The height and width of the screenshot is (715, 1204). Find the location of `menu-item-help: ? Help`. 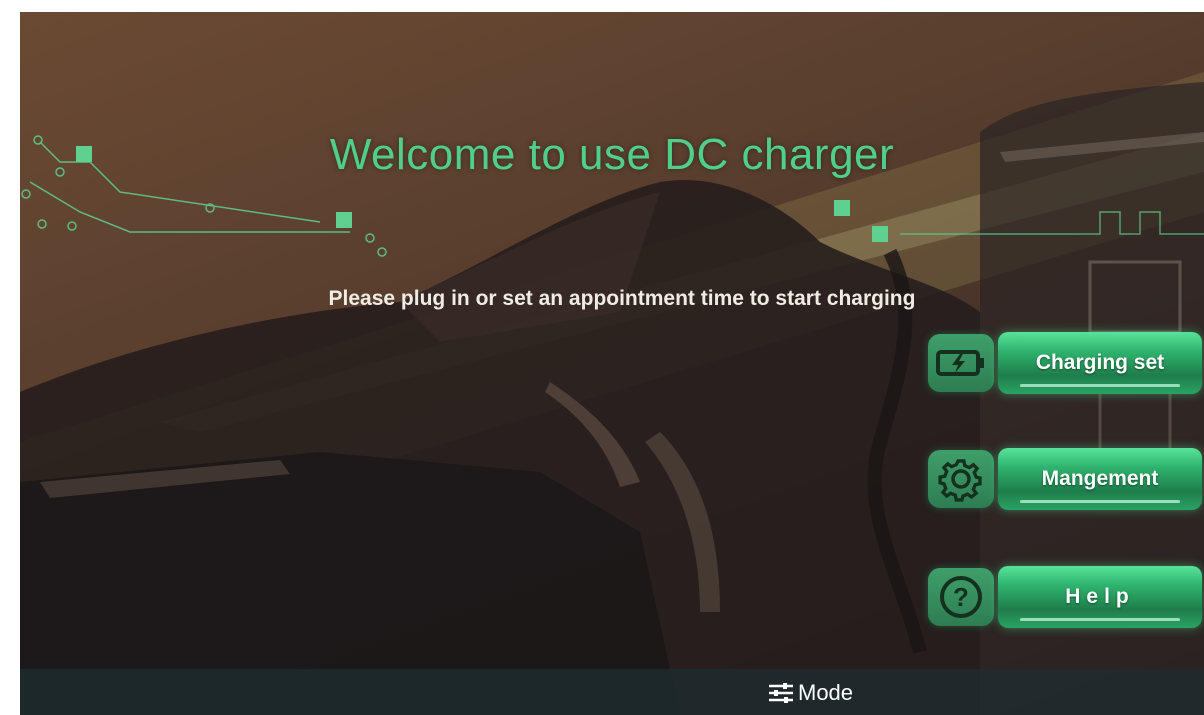

menu-item-help: ? Help is located at coordinates (1065, 596).